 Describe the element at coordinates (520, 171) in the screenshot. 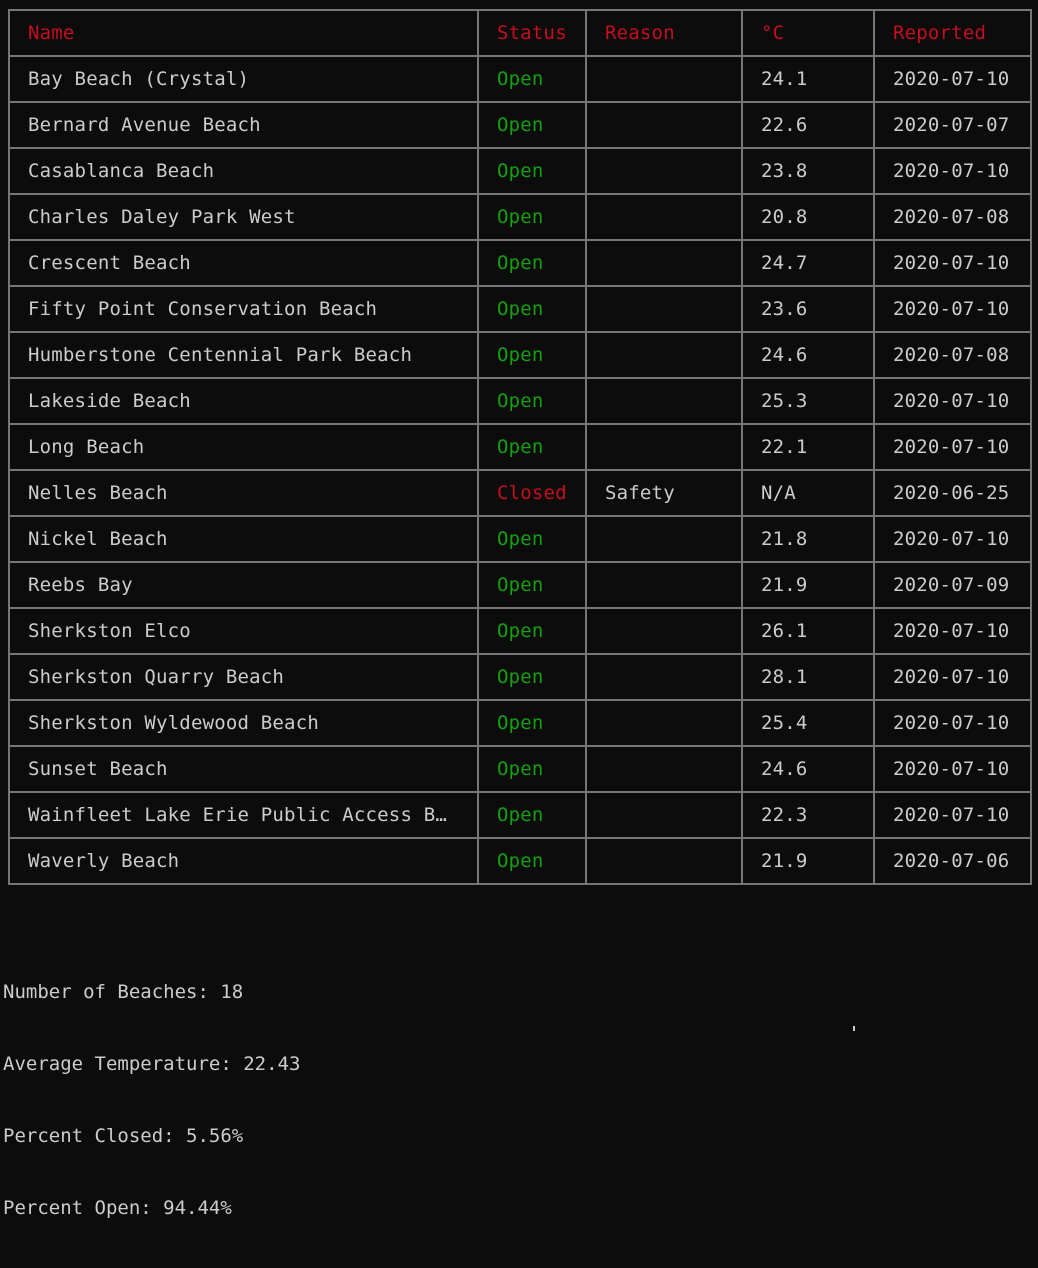

I see `table-row: Casablanca Beach Open 23.8 2020-07-10` at that location.